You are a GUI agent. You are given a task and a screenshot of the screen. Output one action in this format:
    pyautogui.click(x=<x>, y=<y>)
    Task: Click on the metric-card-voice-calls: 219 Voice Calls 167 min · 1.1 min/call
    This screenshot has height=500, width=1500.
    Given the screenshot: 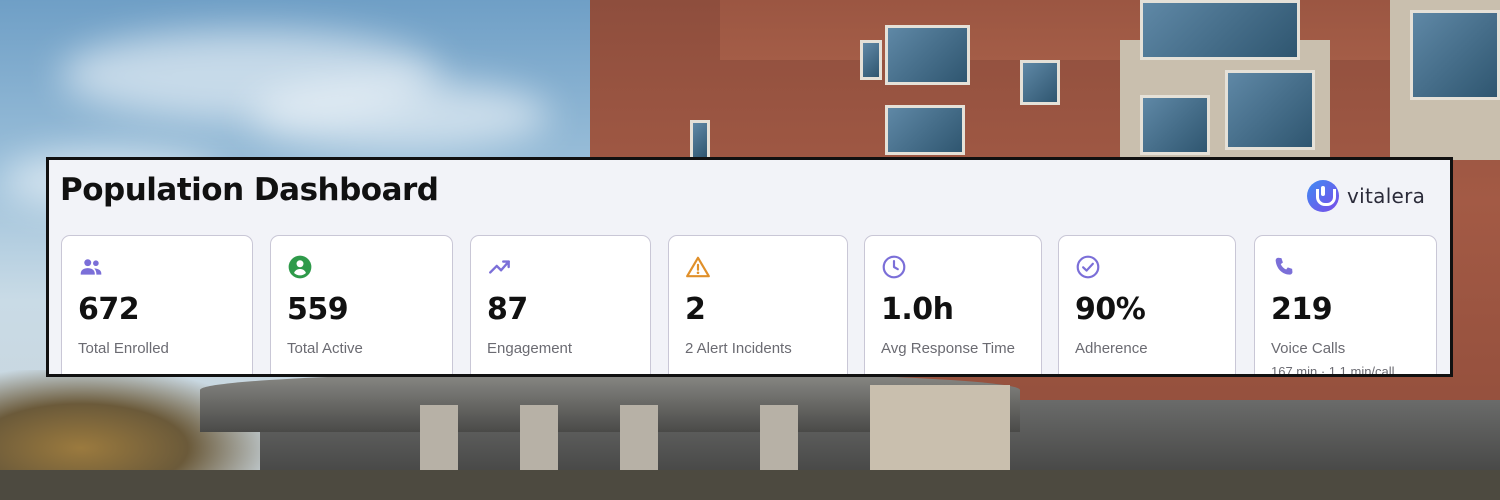 What is the action you would take?
    pyautogui.click(x=1345, y=306)
    